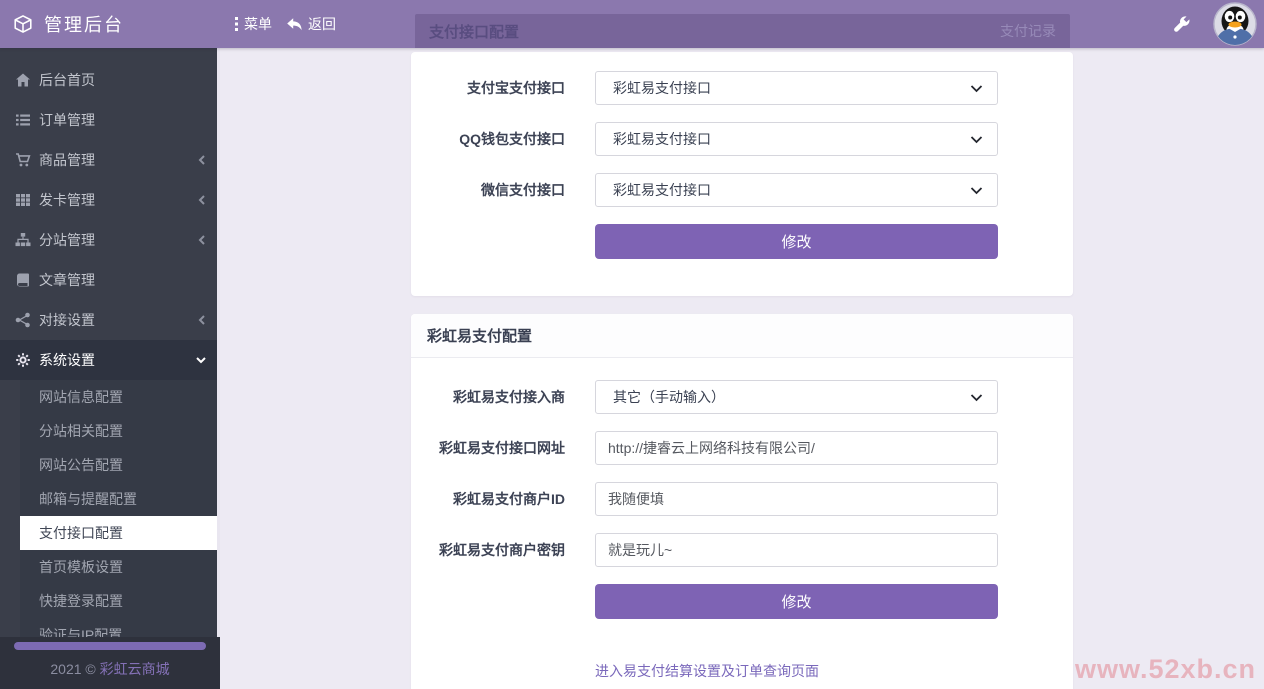 This screenshot has height=689, width=1264. I want to click on sidebar-item-label: 后台首页, so click(67, 80).